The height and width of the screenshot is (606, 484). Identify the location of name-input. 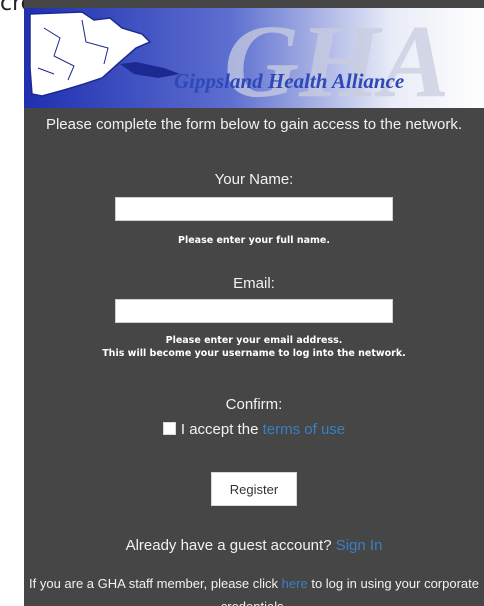
(254, 209).